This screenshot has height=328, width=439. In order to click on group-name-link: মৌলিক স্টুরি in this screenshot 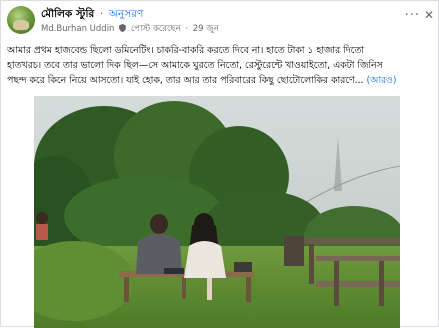, I will do `click(67, 14)`.